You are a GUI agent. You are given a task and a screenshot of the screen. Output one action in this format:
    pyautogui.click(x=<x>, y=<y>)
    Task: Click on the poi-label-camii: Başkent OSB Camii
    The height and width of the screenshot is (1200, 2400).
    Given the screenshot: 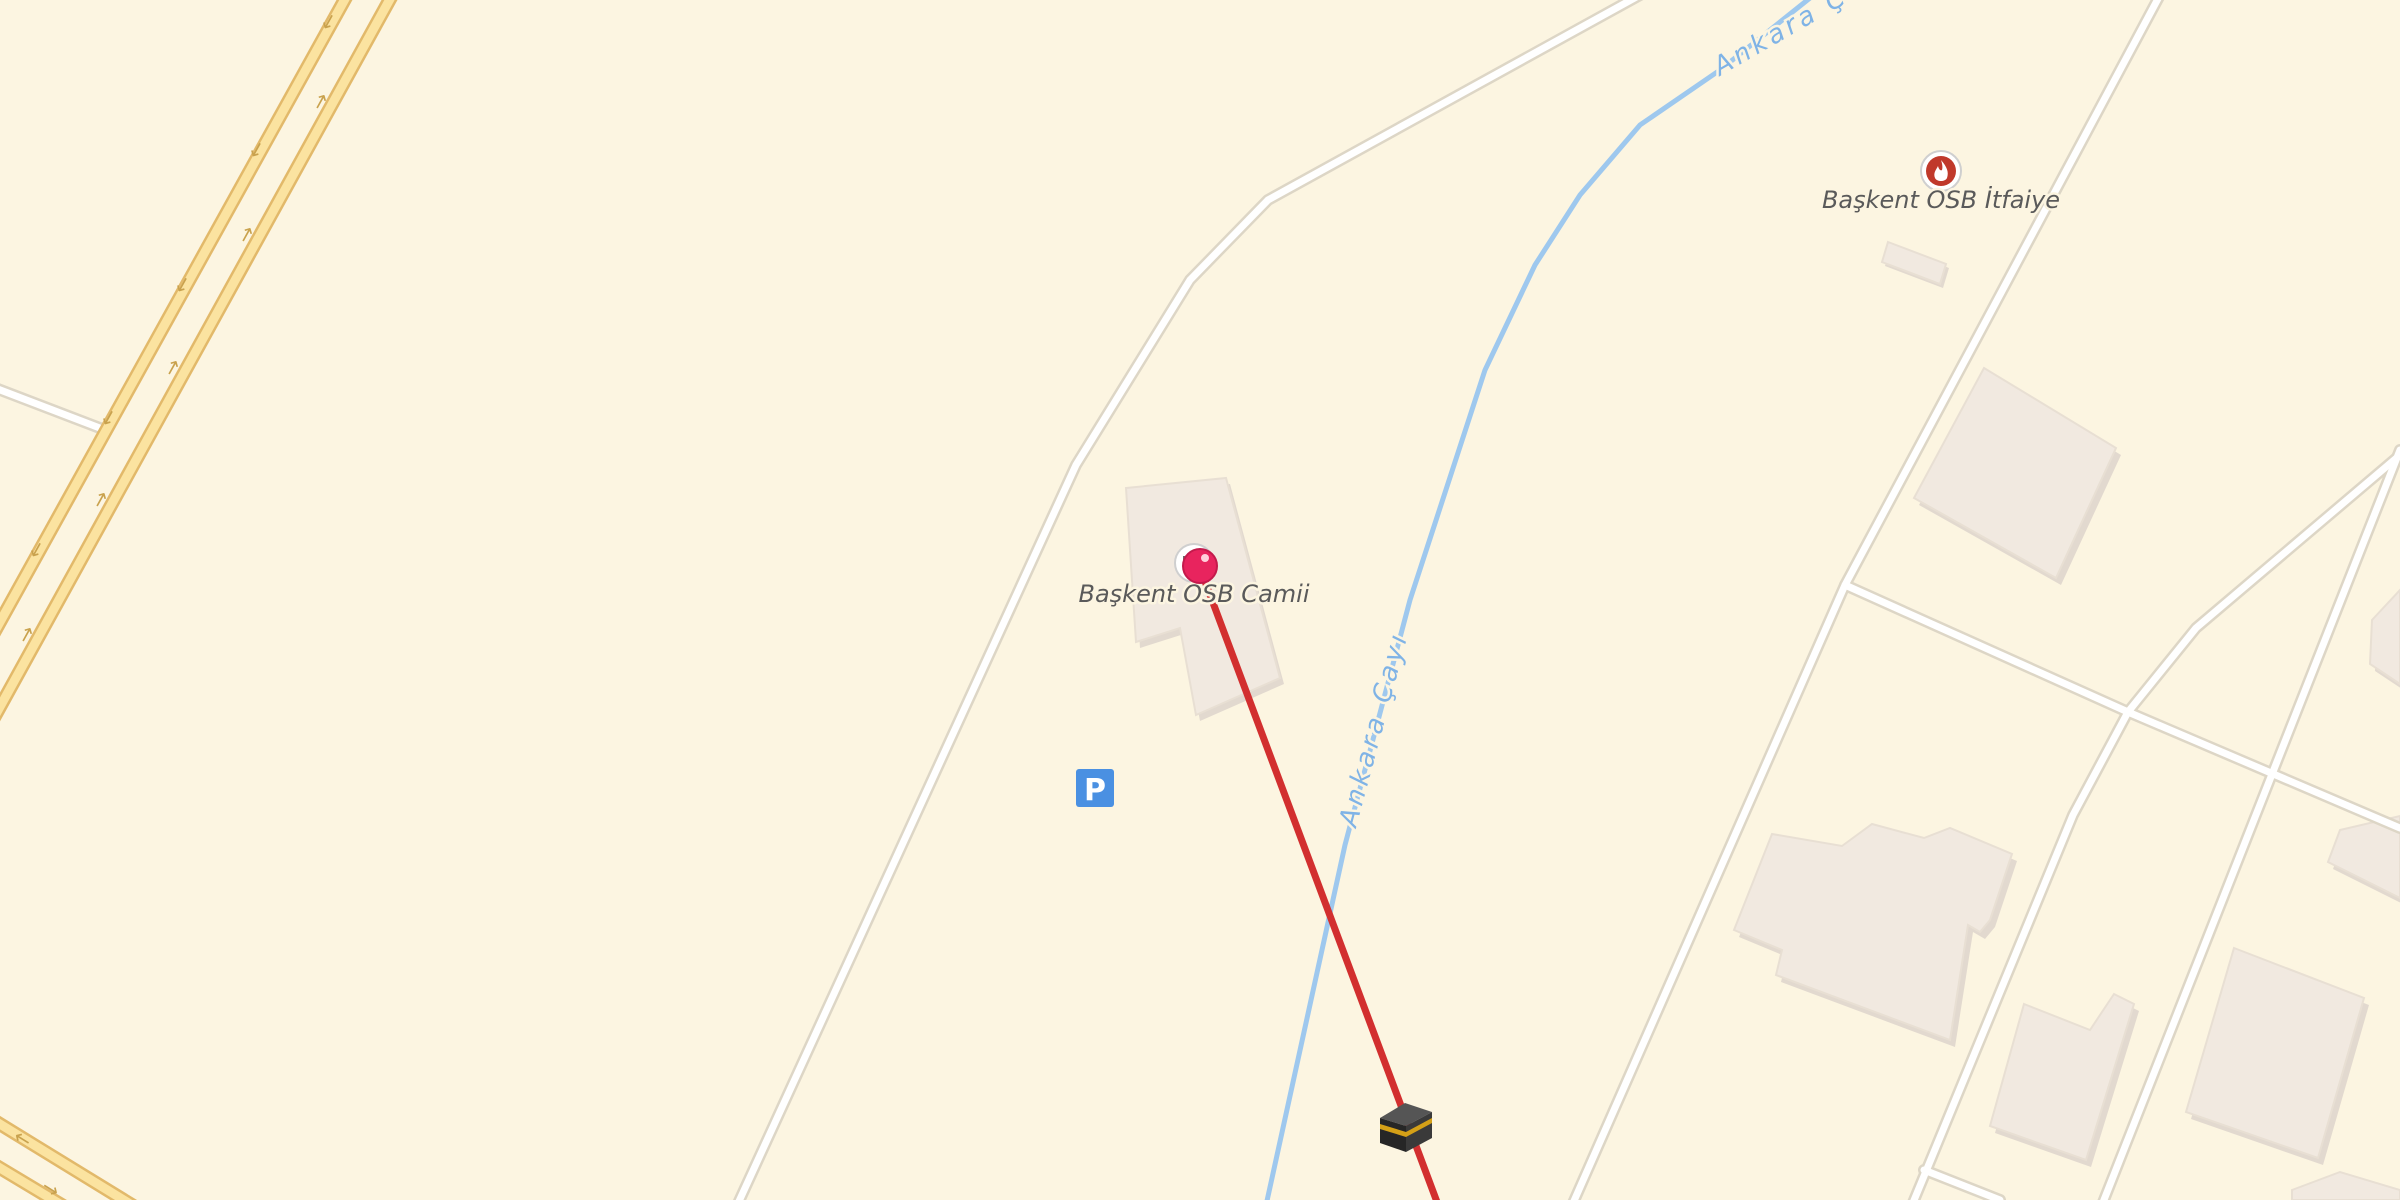 What is the action you would take?
    pyautogui.click(x=1194, y=594)
    